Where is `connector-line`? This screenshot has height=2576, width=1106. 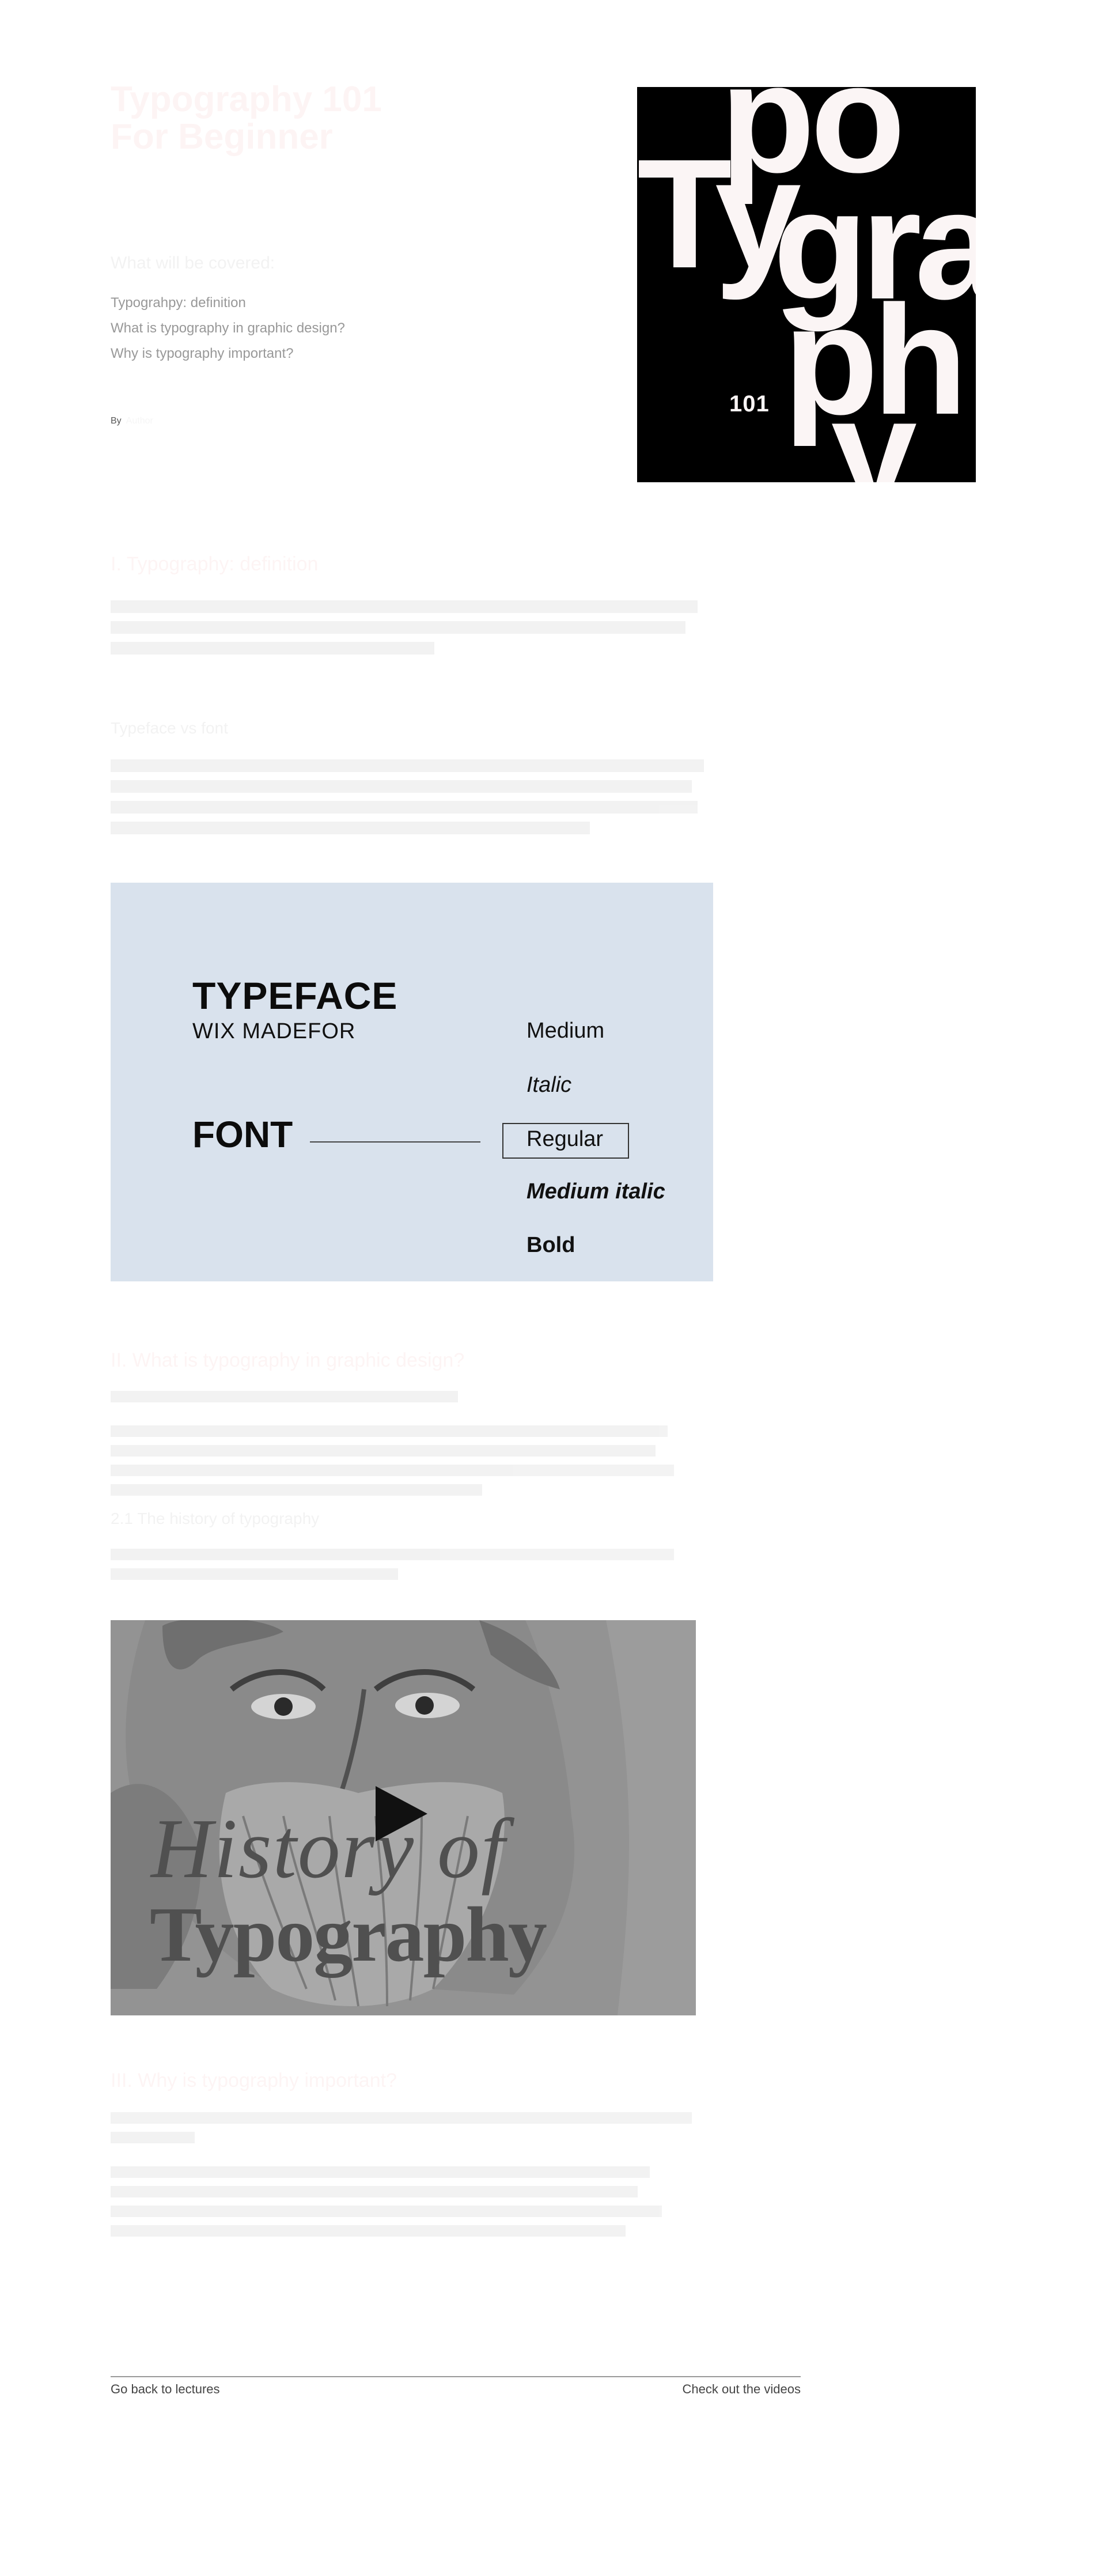
connector-line is located at coordinates (395, 1142).